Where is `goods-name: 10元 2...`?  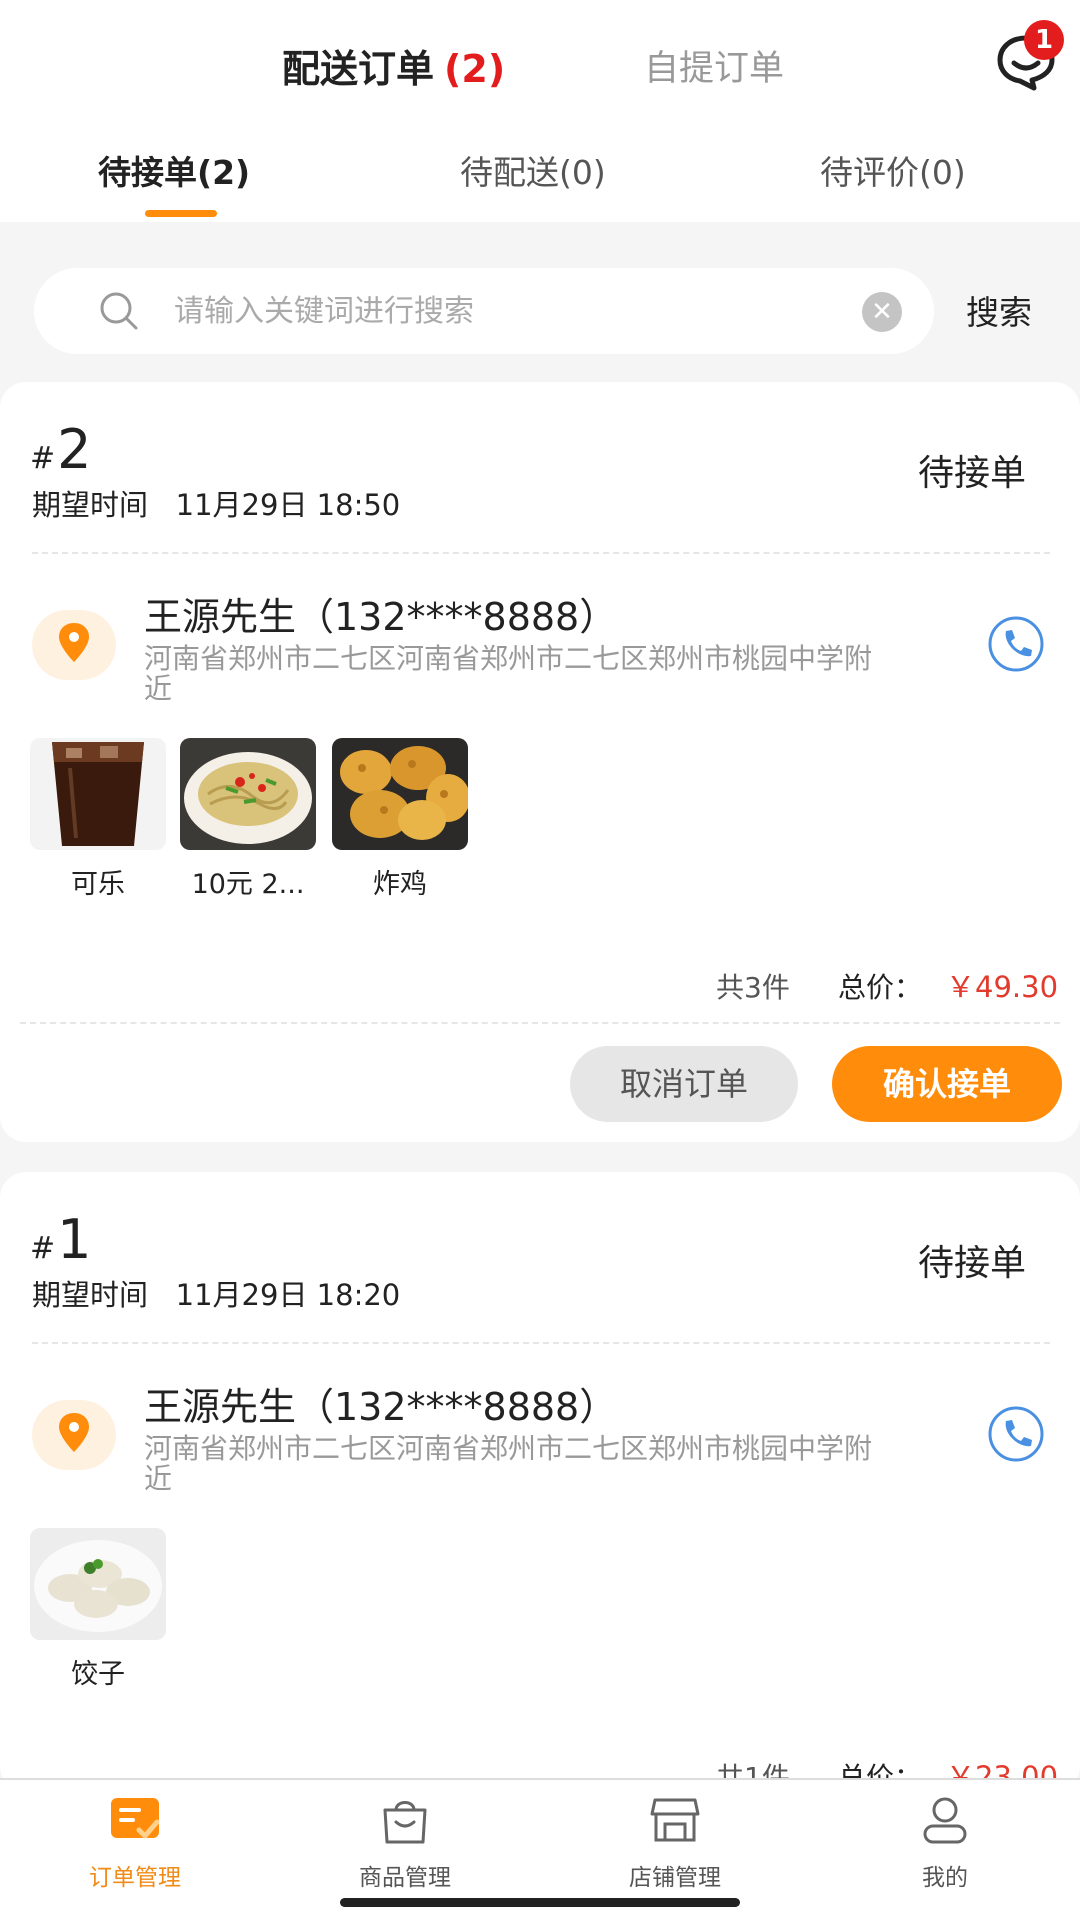 goods-name: 10元 2... is located at coordinates (248, 884).